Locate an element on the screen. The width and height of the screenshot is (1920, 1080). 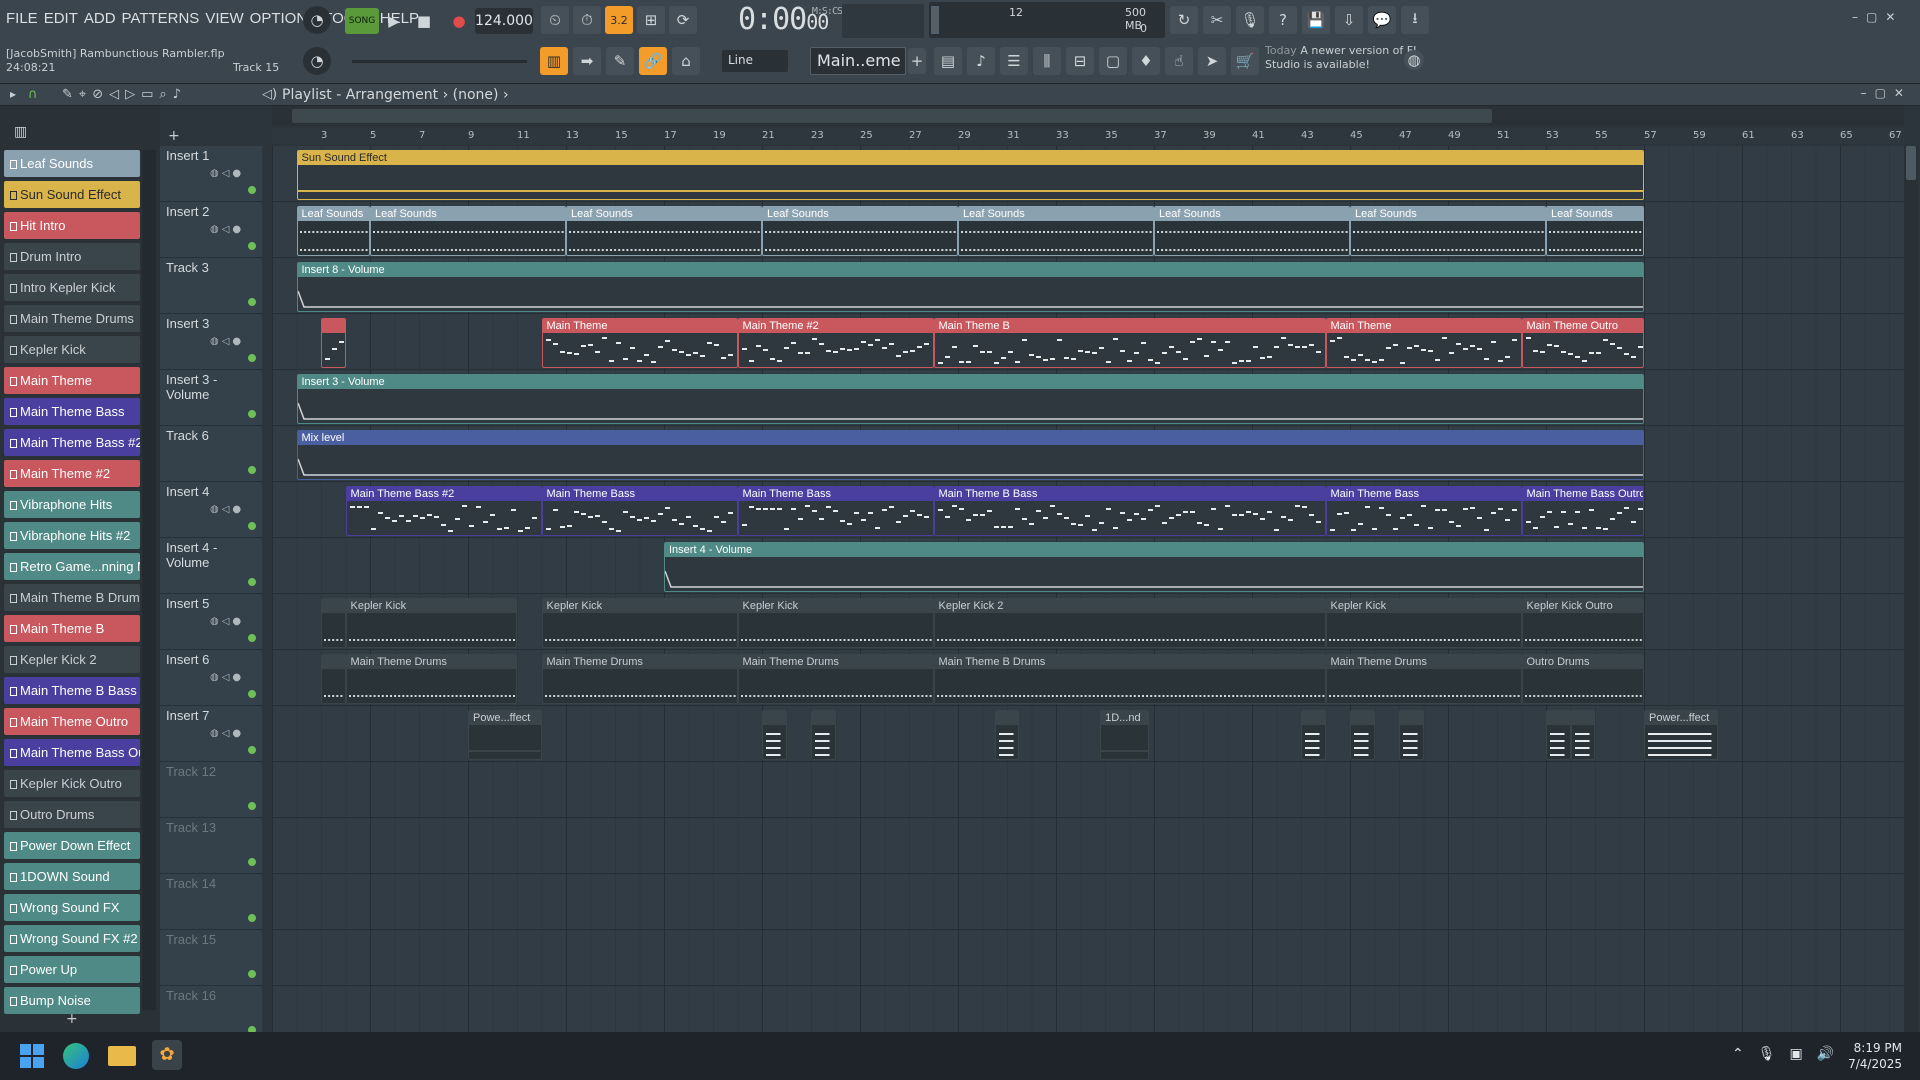
pattern-item: Sun Sound Effect is located at coordinates (72, 194).